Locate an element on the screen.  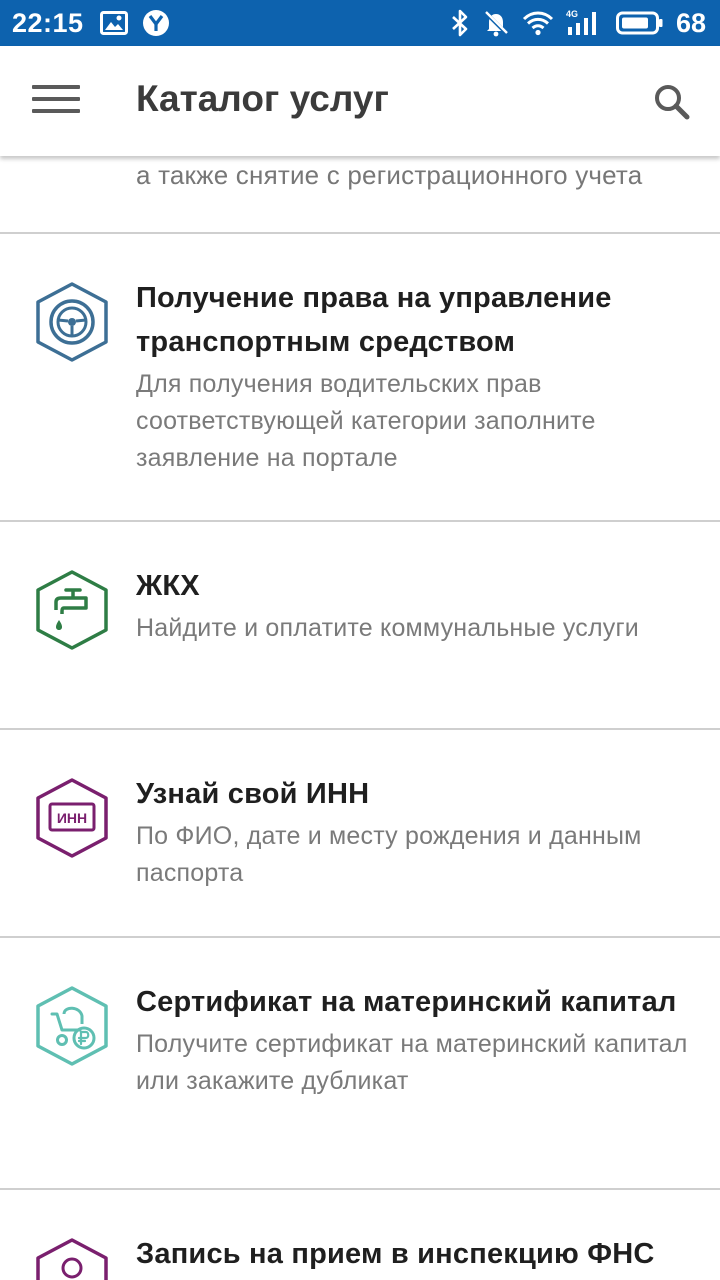
yandex-icon is located at coordinates (156, 23).